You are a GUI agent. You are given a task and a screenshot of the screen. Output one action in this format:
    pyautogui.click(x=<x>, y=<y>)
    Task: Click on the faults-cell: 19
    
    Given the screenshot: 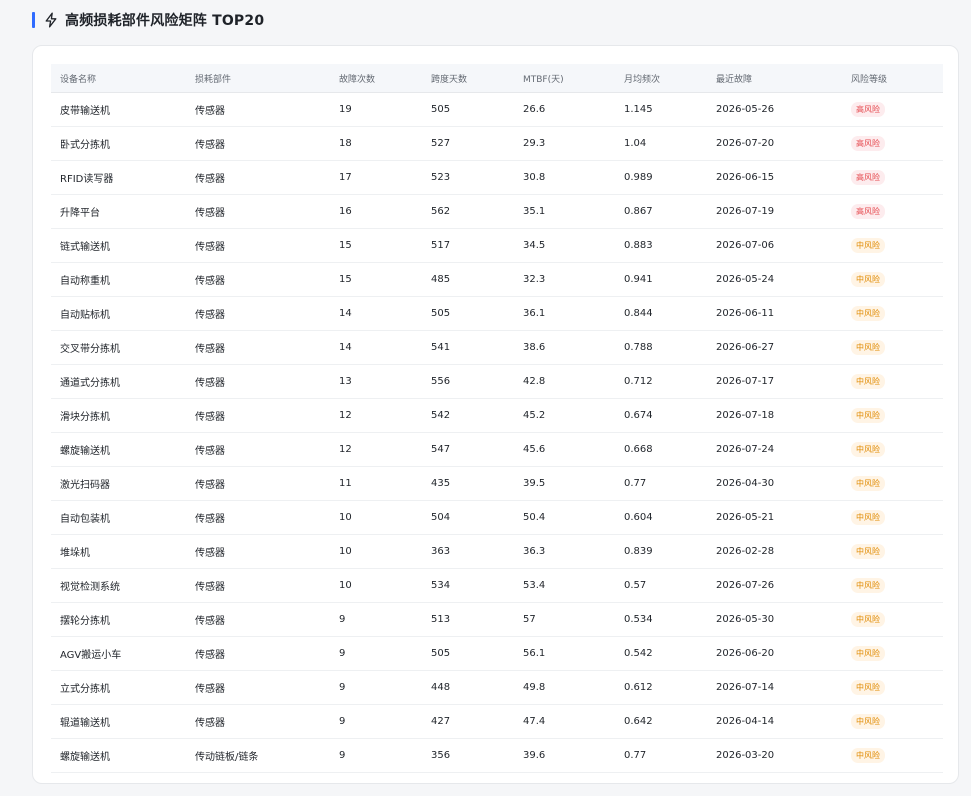 What is the action you would take?
    pyautogui.click(x=376, y=109)
    